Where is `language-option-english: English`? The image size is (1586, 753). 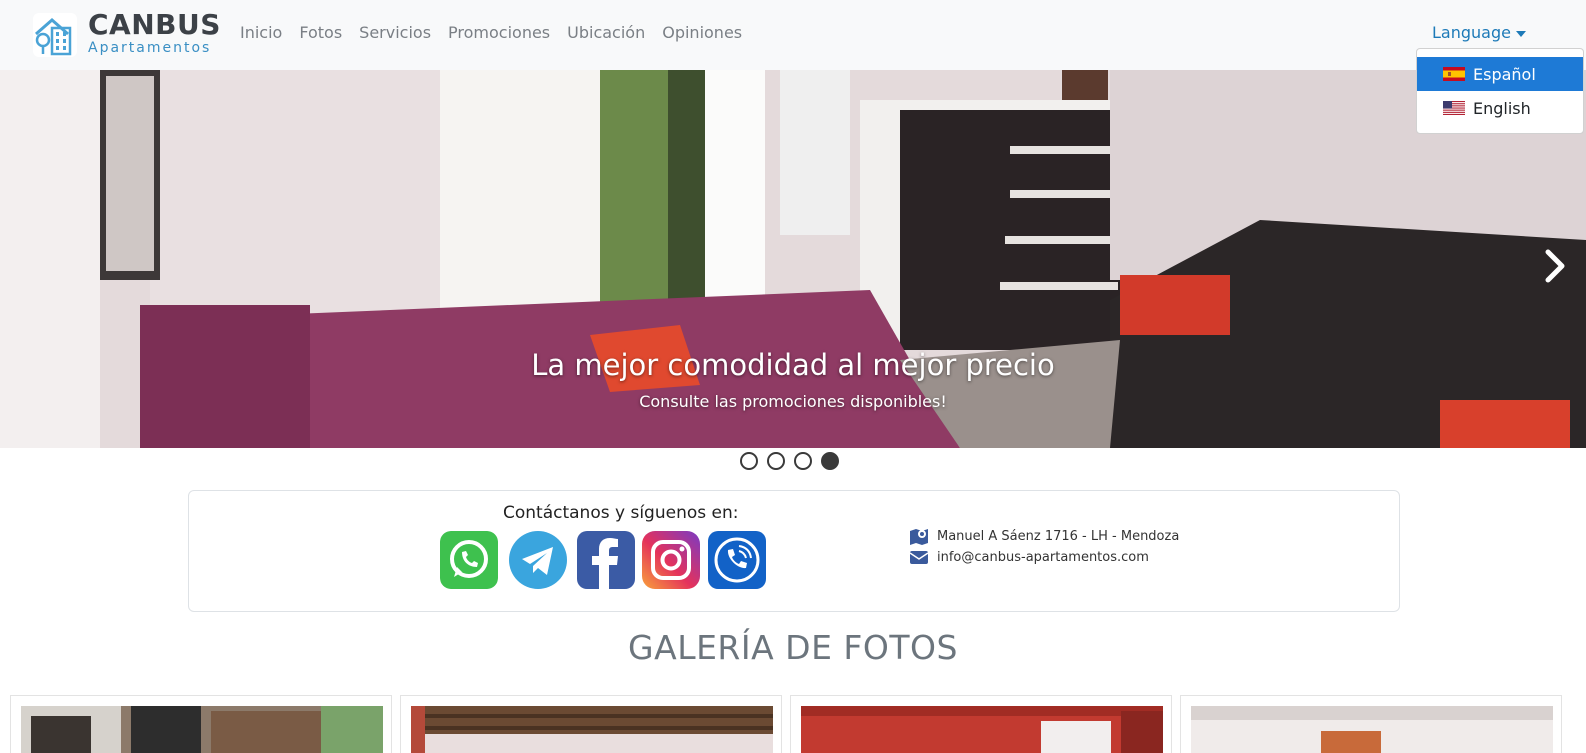 language-option-english: English is located at coordinates (1500, 108).